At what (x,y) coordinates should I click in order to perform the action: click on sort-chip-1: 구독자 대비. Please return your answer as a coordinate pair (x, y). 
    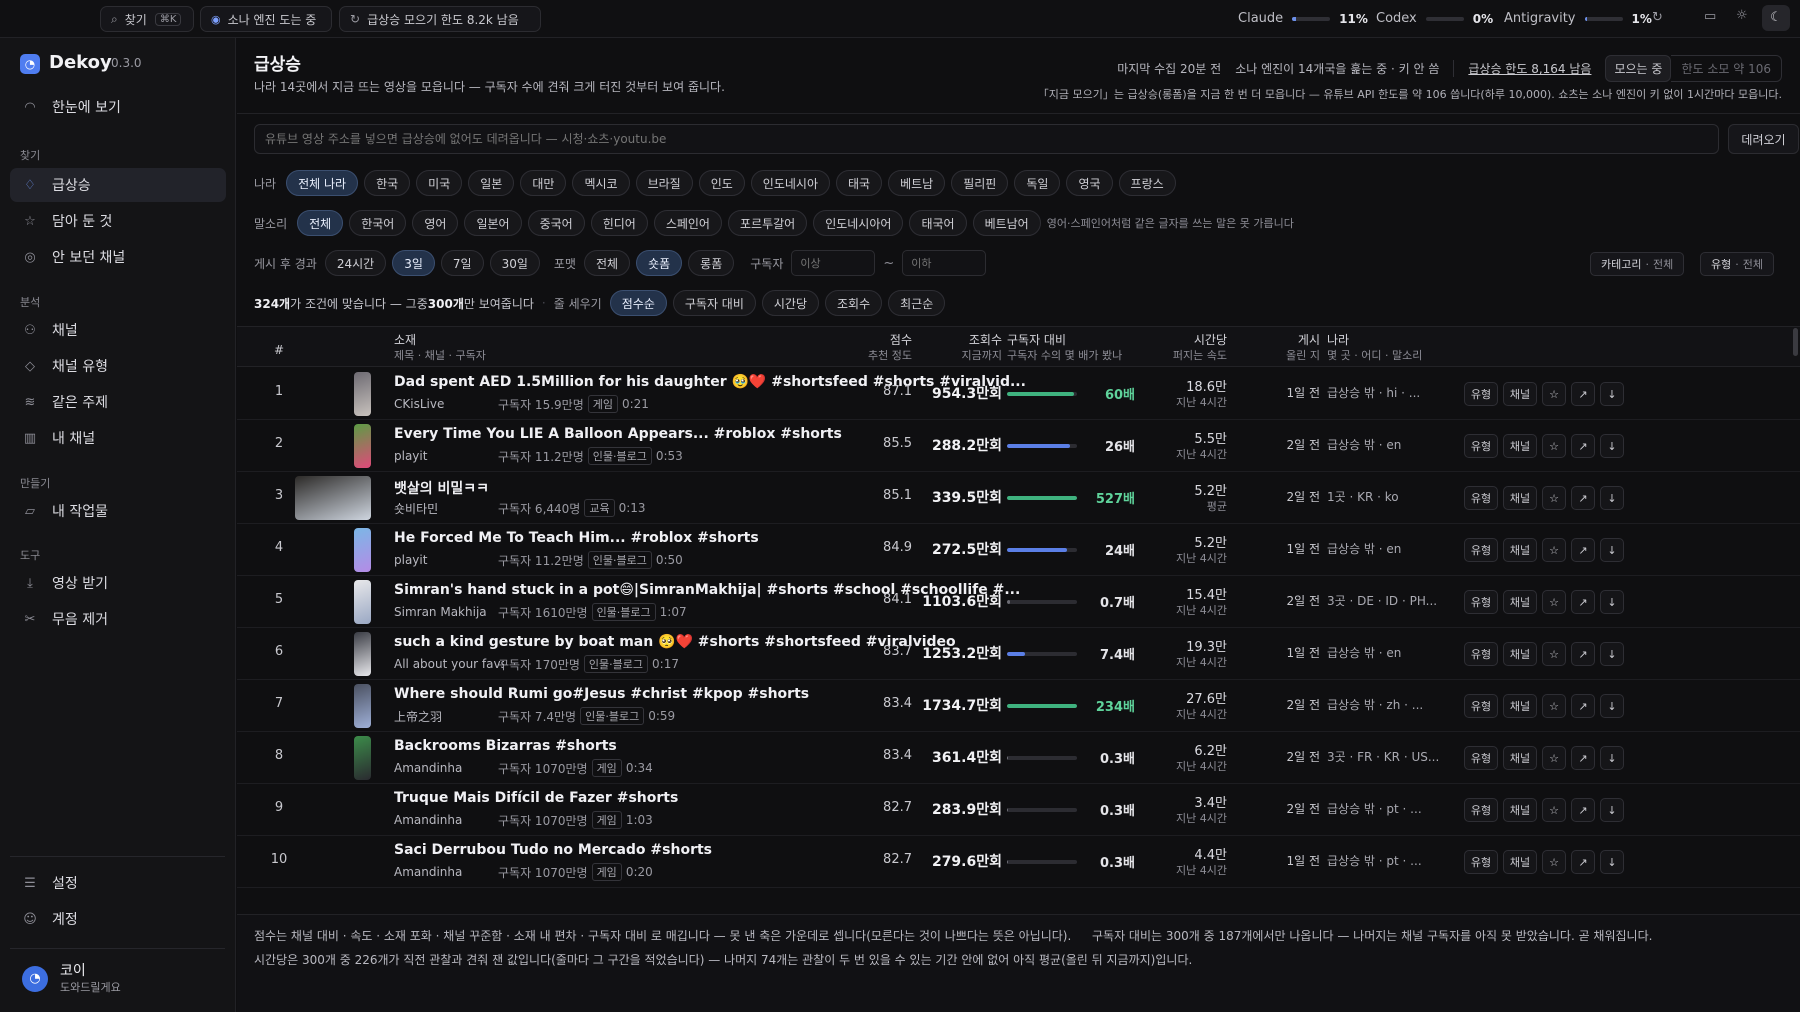
    Looking at the image, I should click on (714, 303).